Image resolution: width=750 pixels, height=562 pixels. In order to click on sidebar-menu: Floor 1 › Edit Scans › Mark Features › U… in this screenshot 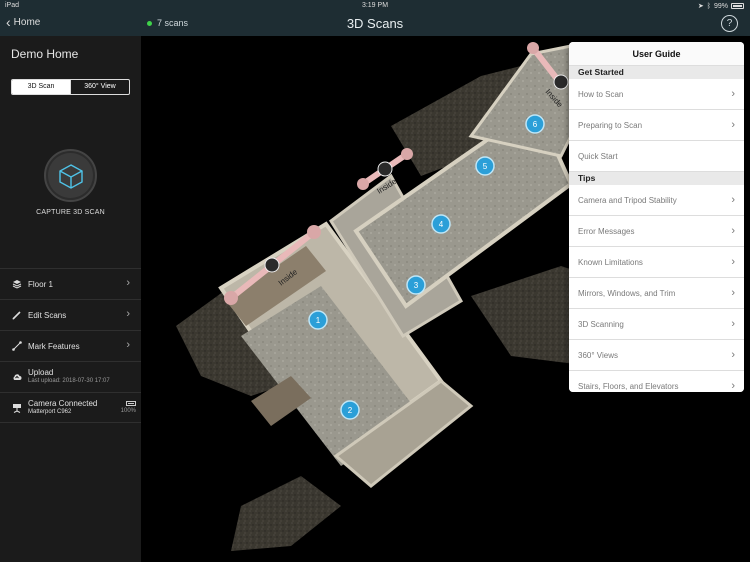, I will do `click(70, 345)`.